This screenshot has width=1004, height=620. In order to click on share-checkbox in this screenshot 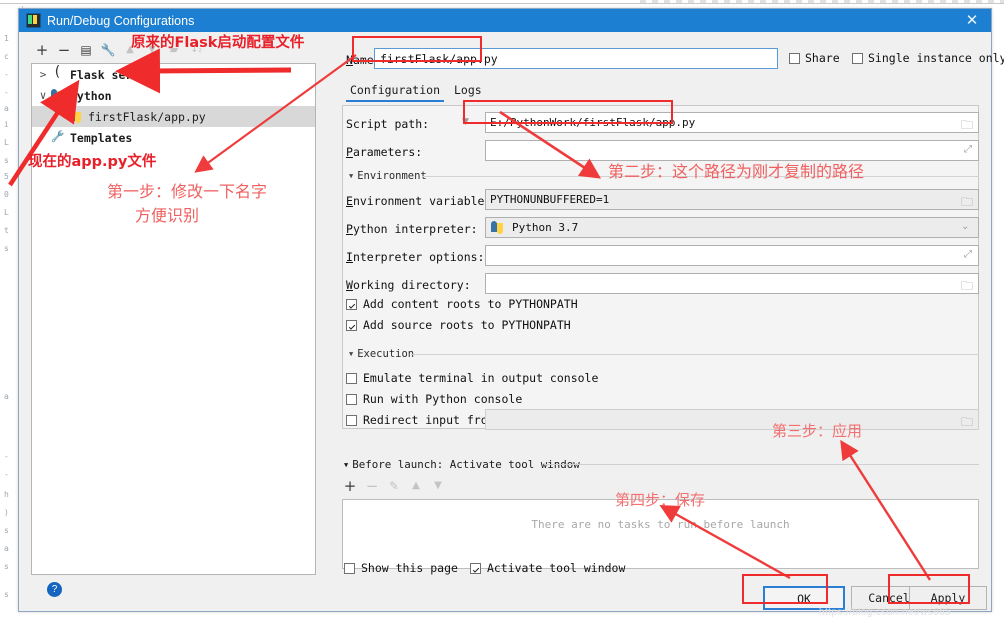, I will do `click(794, 58)`.